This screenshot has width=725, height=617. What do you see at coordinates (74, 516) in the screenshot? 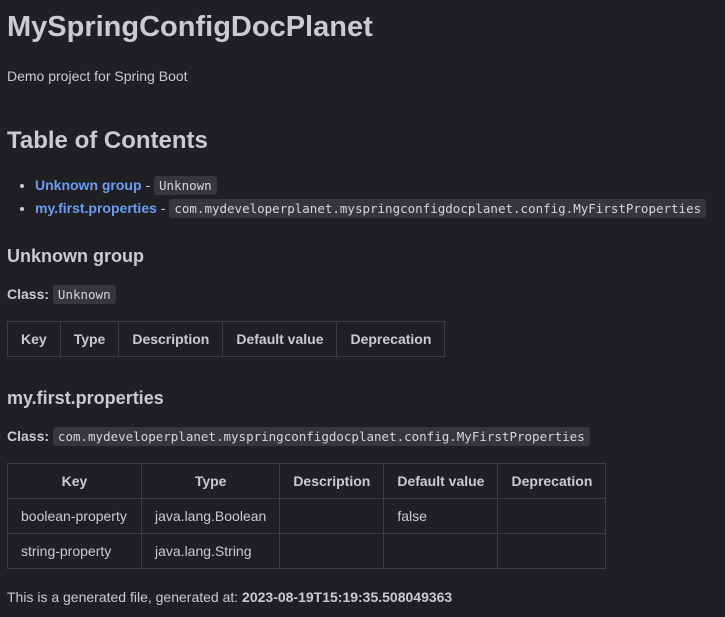
I see `cell-key: boolean-property` at bounding box center [74, 516].